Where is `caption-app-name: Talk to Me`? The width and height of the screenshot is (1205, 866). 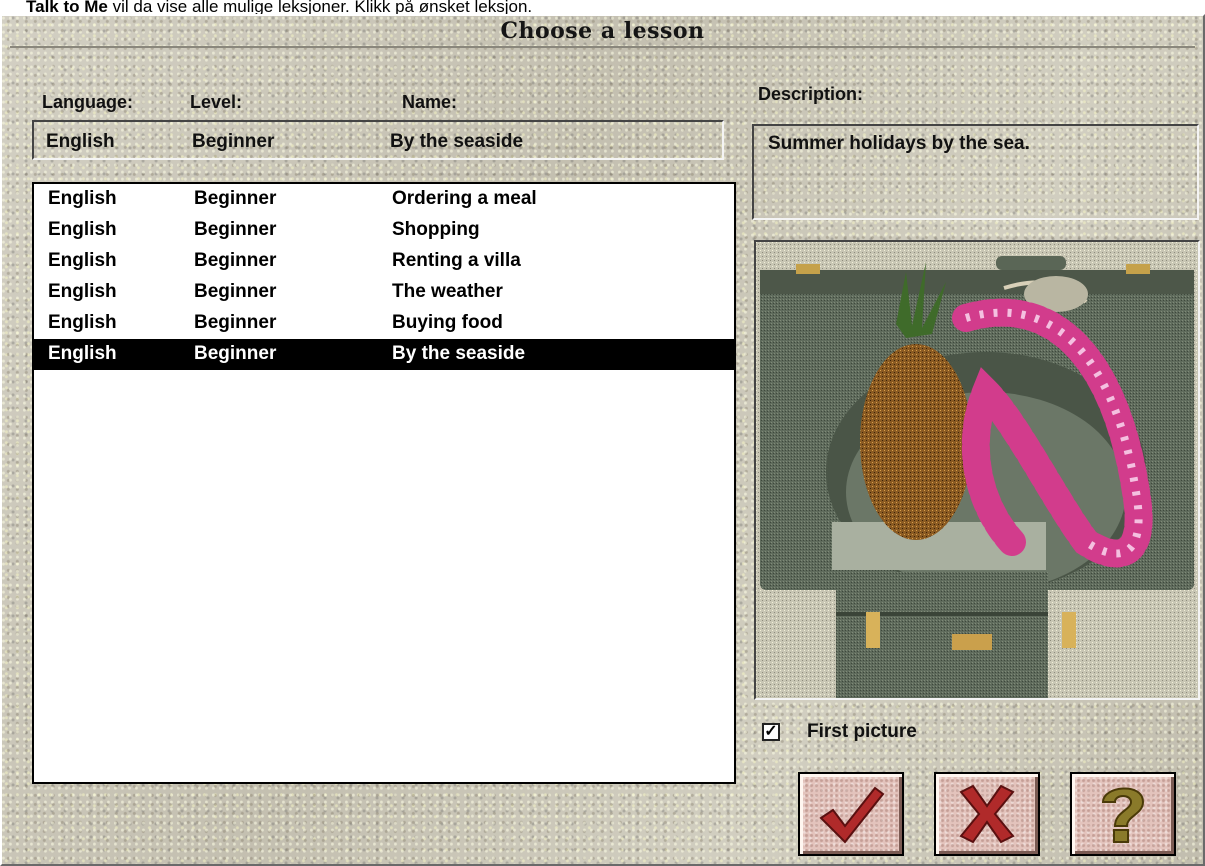
caption-app-name: Talk to Me is located at coordinates (67, 7).